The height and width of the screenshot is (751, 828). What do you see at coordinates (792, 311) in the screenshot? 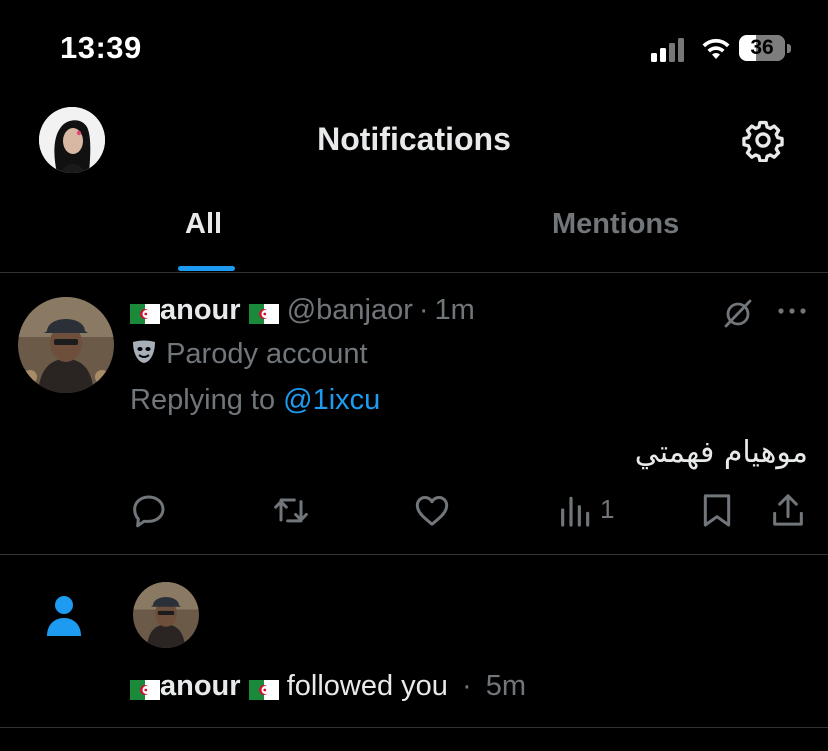
I see `more-icon` at bounding box center [792, 311].